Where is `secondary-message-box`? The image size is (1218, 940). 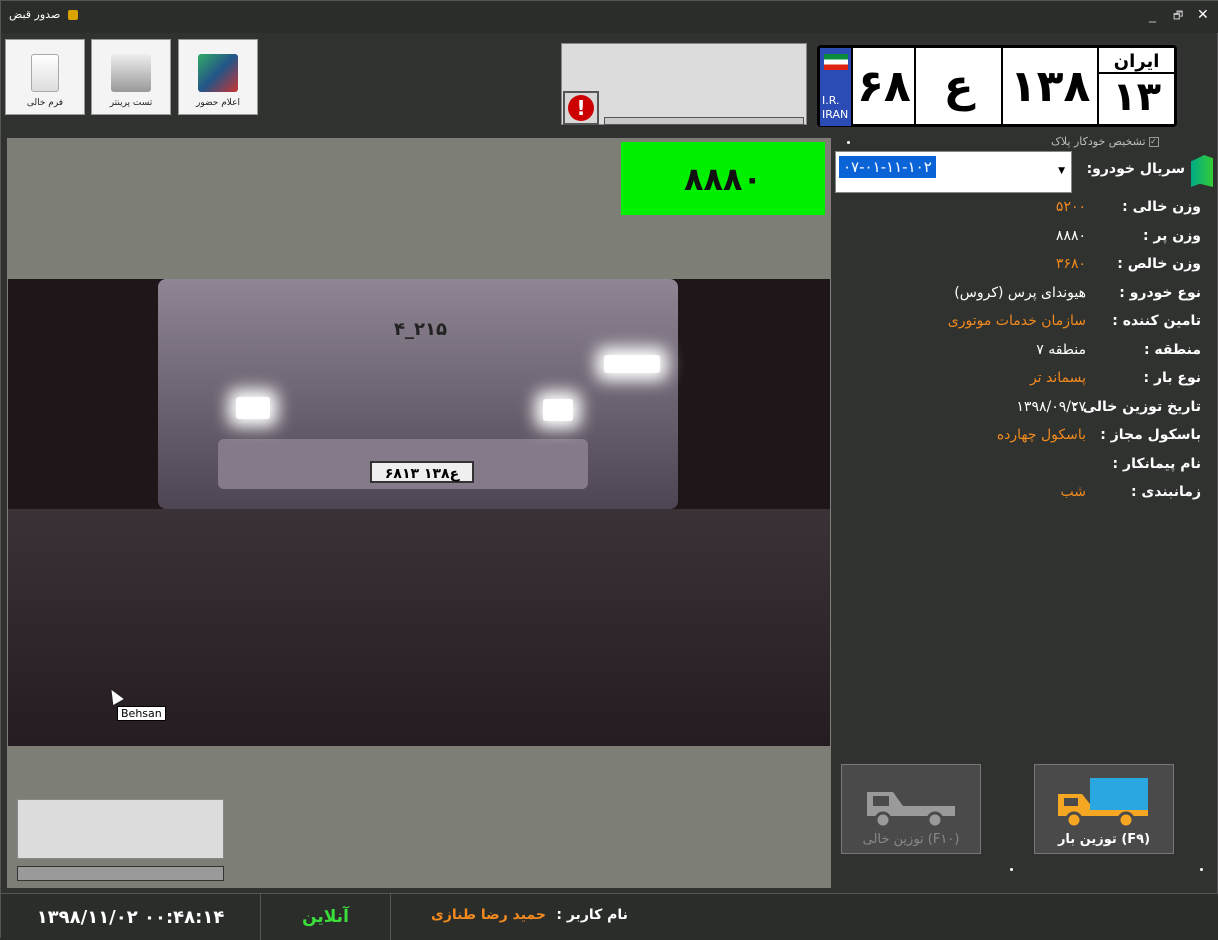
secondary-message-box is located at coordinates (120, 829).